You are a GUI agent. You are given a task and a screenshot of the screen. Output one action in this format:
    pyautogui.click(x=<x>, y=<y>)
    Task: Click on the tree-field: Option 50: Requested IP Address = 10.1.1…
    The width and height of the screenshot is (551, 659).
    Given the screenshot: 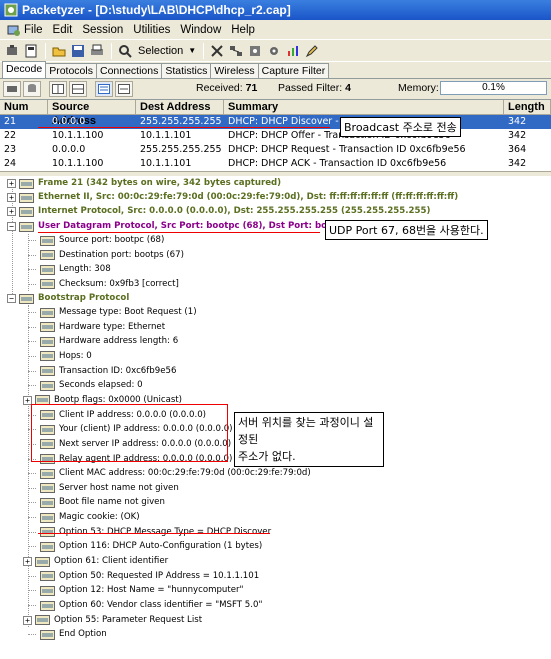 What is the action you would take?
    pyautogui.click(x=143, y=576)
    